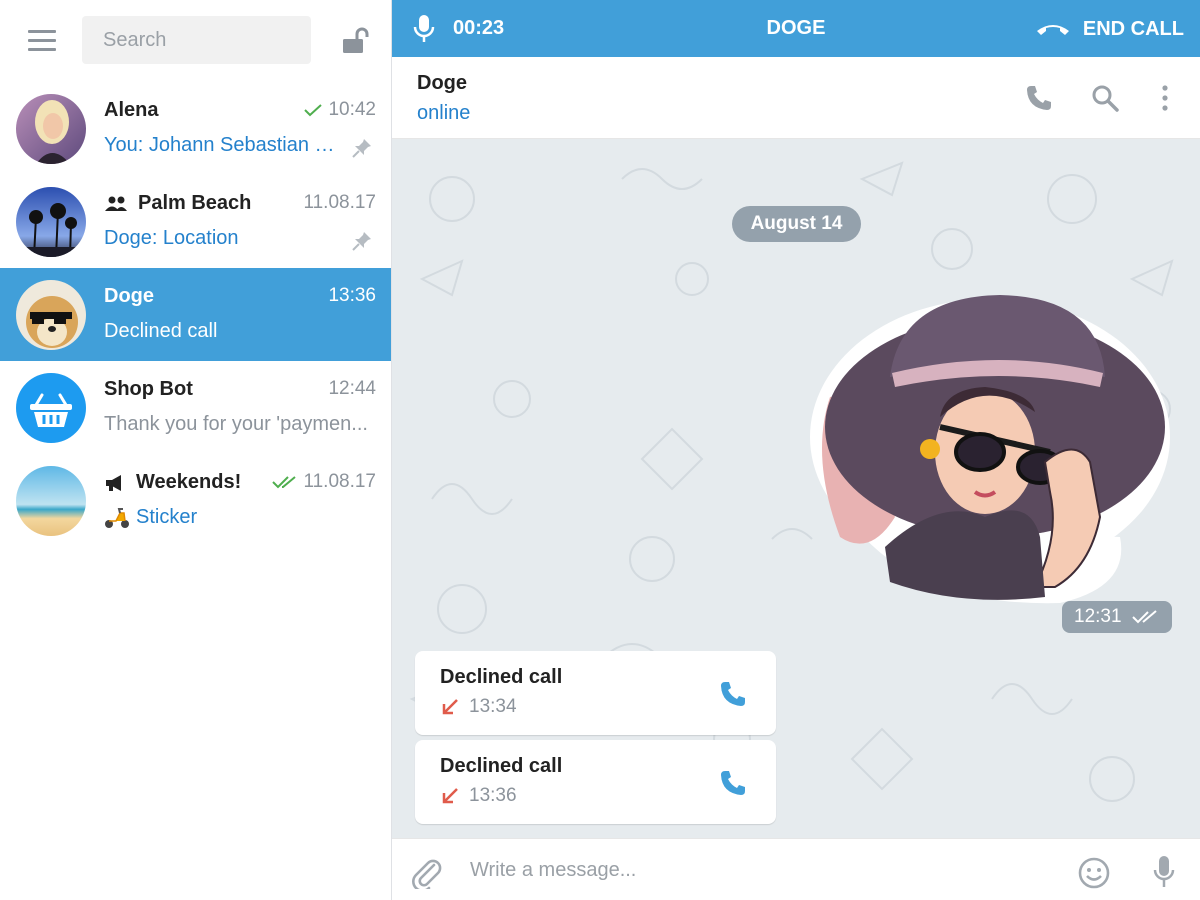  Describe the element at coordinates (171, 238) in the screenshot. I see `chat-last-message: Doge: Location` at that location.